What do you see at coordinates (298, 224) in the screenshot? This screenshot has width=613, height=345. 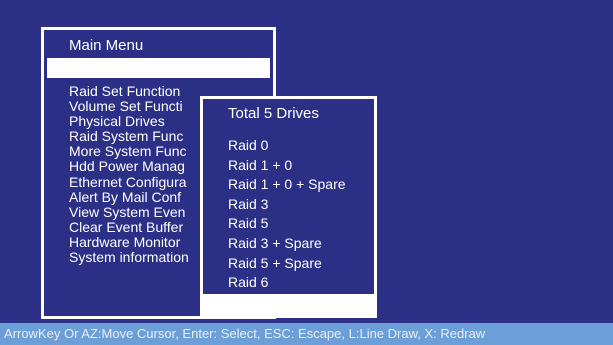 I see `raid-option-raid-5: Raid 5` at bounding box center [298, 224].